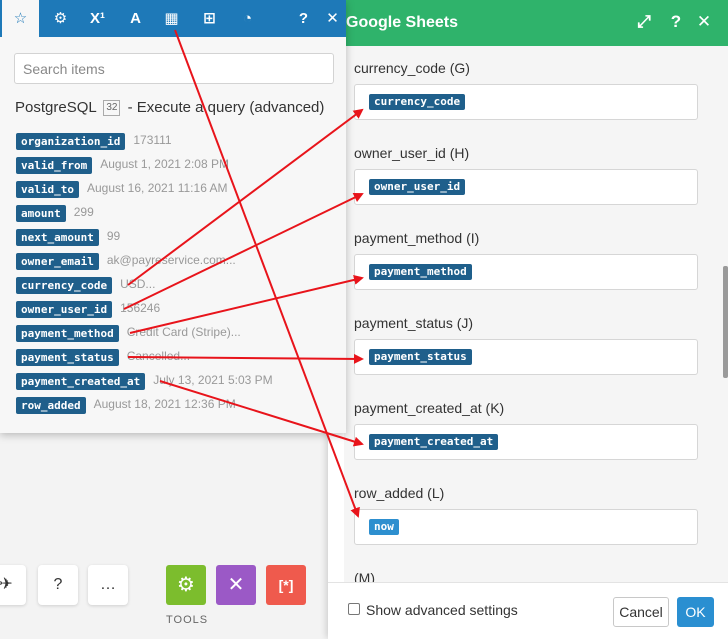  I want to click on list-item: owner_user_id 156246, so click(88, 310).